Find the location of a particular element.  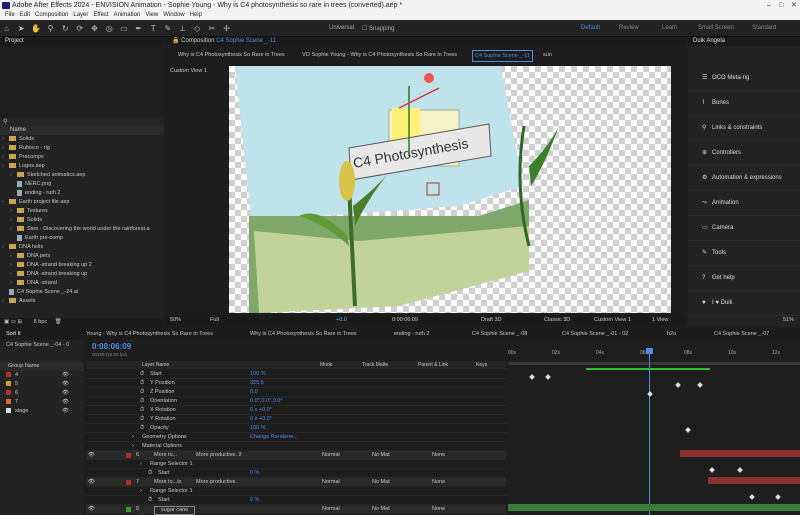

property-row: ⏱ Y Rotation 0 x +0.0° is located at coordinates (296, 419).